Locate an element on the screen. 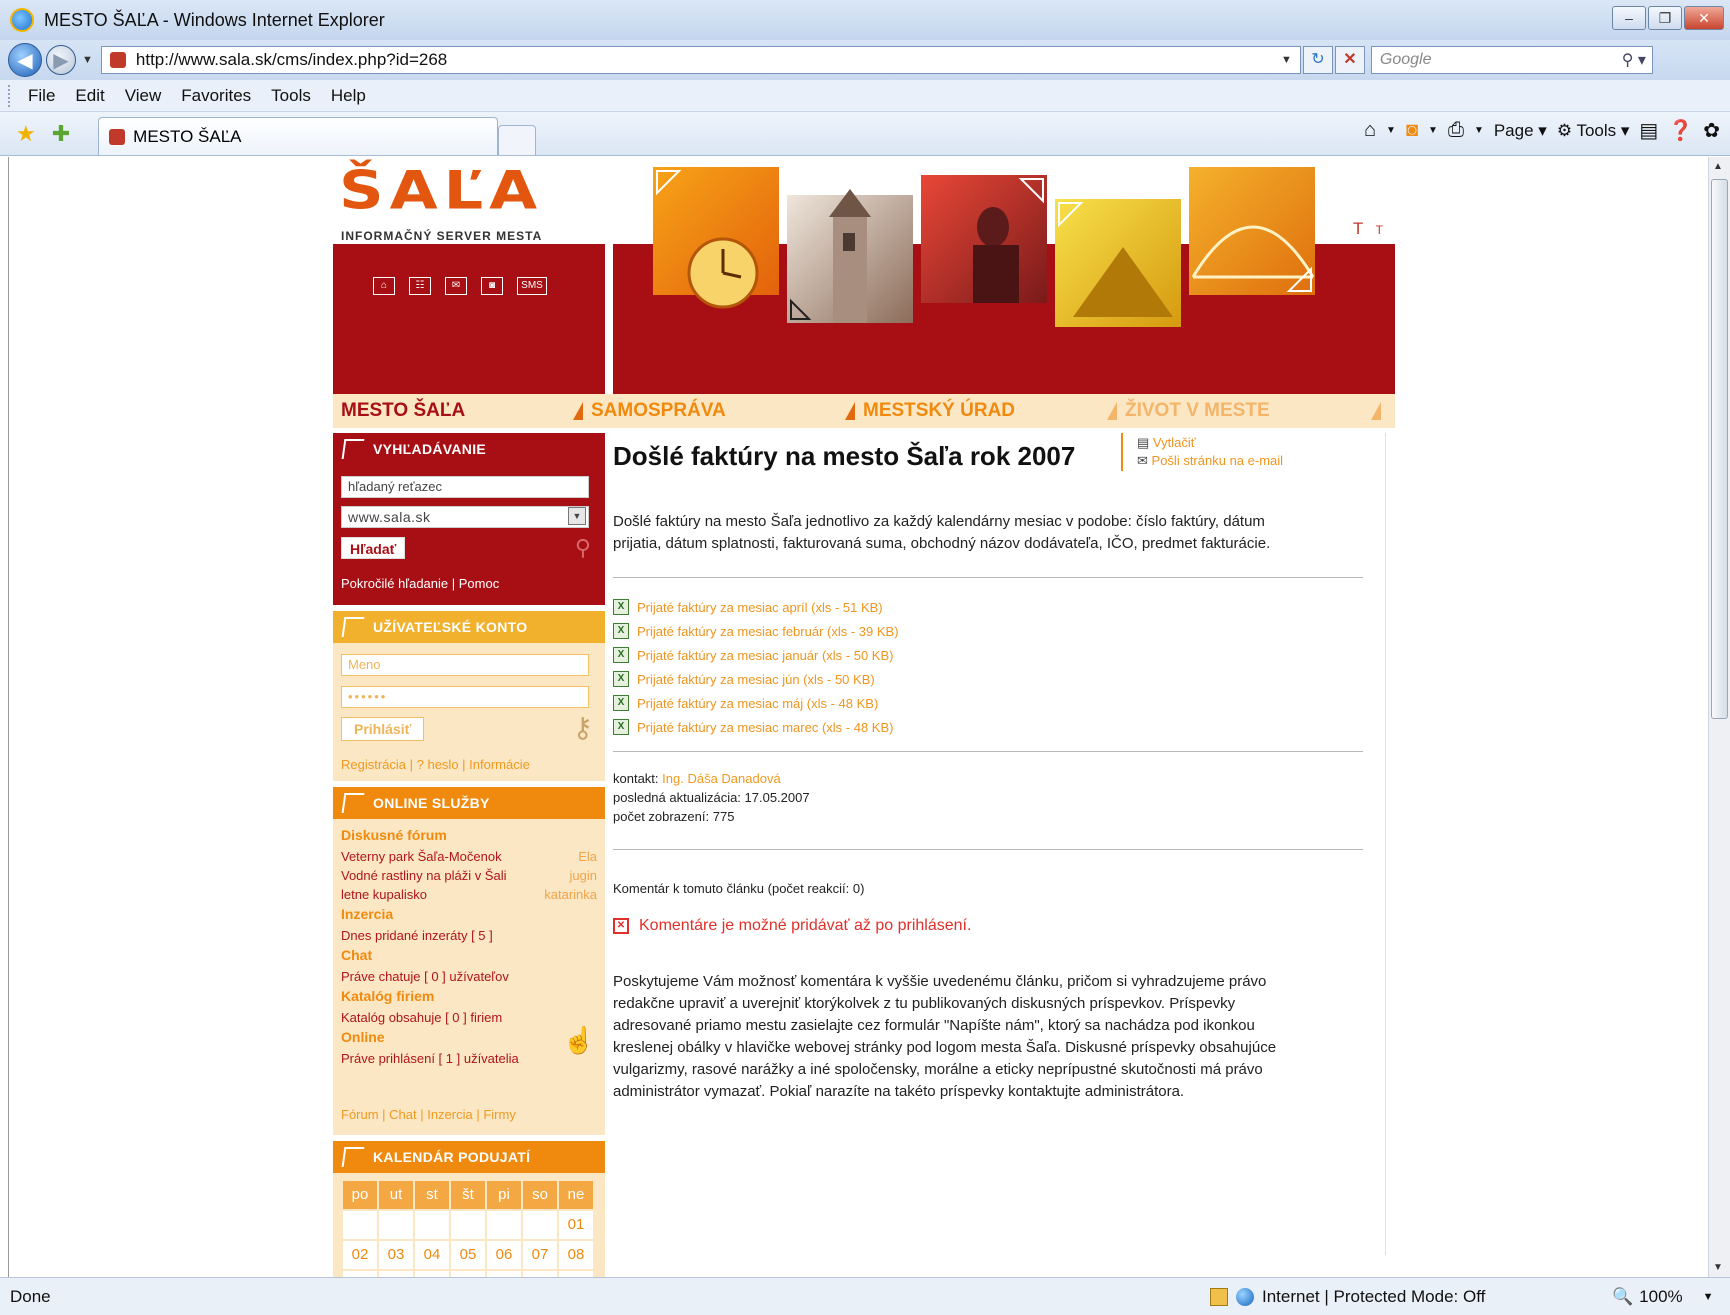 The image size is (1730, 1315). forward-button: ▶ is located at coordinates (61, 60).